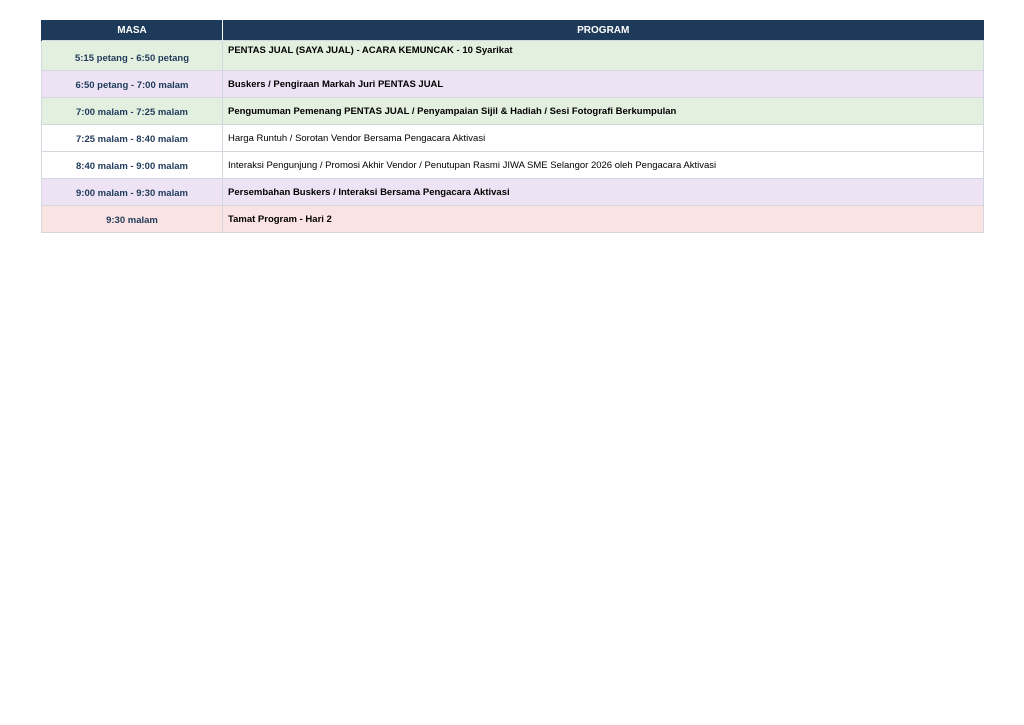 The image size is (1024, 725). Describe the element at coordinates (132, 84) in the screenshot. I see `time-cell: 6:50 petang - 7:00 malam` at that location.